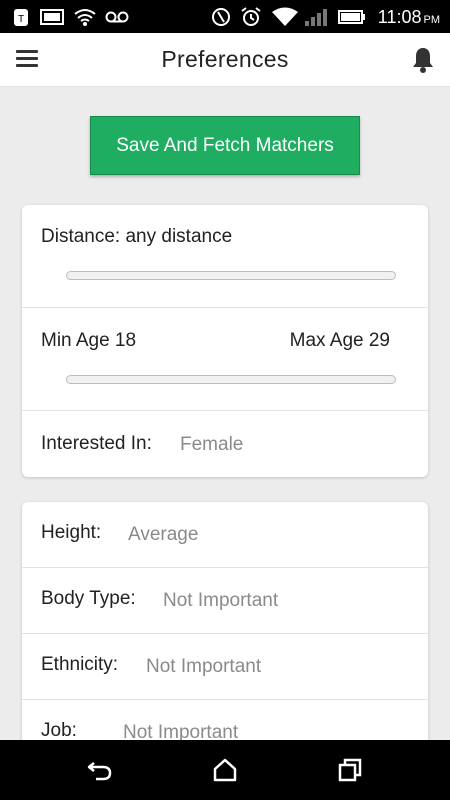 The image size is (450, 800). What do you see at coordinates (221, 17) in the screenshot?
I see `do-not-disturb-icon` at bounding box center [221, 17].